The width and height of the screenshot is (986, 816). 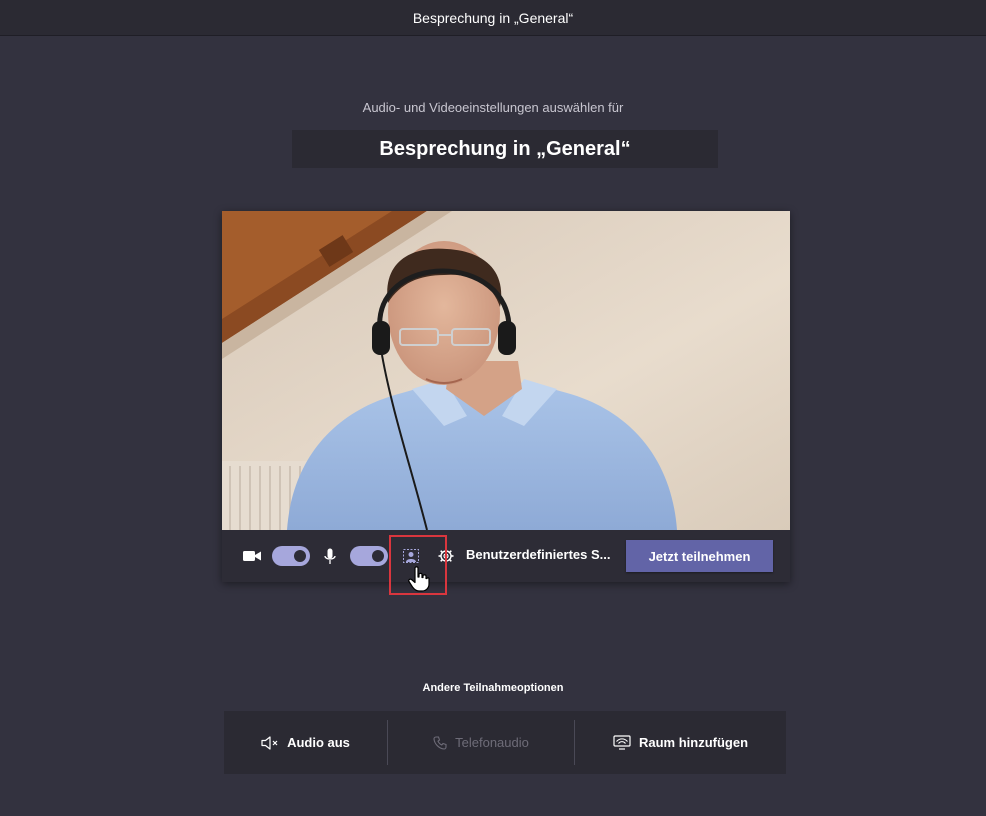 I want to click on camera-toggle, so click(x=291, y=556).